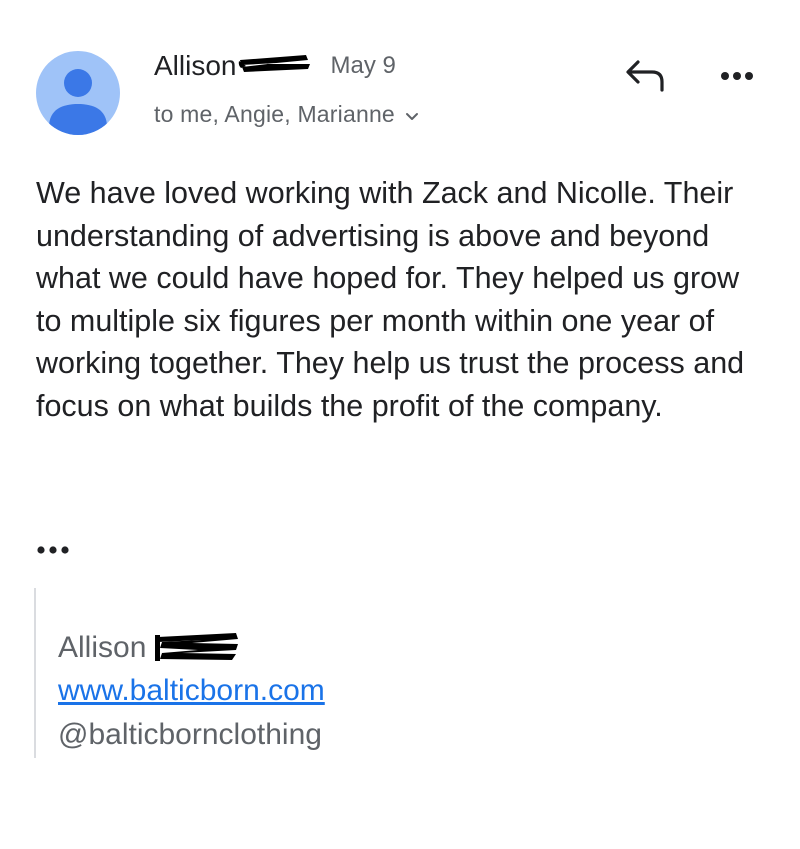 The image size is (800, 849). Describe the element at coordinates (412, 114) in the screenshot. I see `chevron-down-icon` at that location.